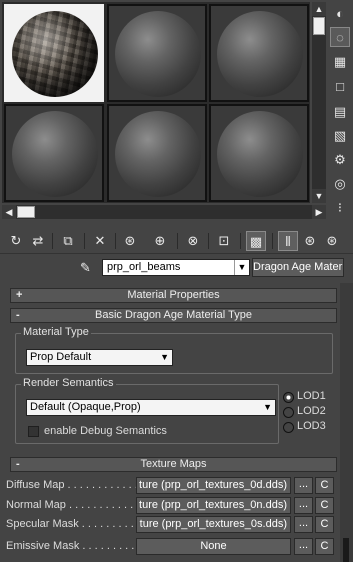  Describe the element at coordinates (100, 241) in the screenshot. I see `reset-icon: ✕` at that location.